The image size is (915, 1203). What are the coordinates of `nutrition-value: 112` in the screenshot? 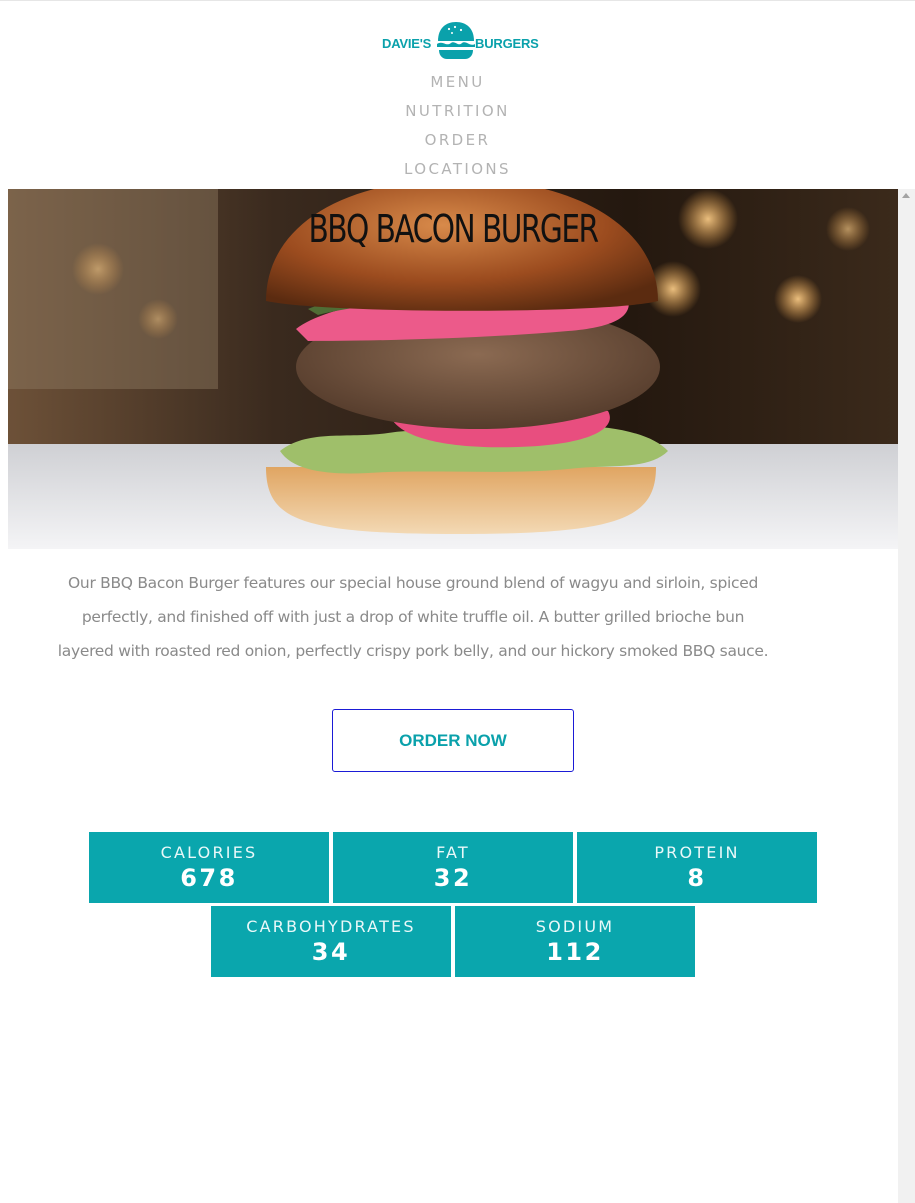 It's located at (575, 952).